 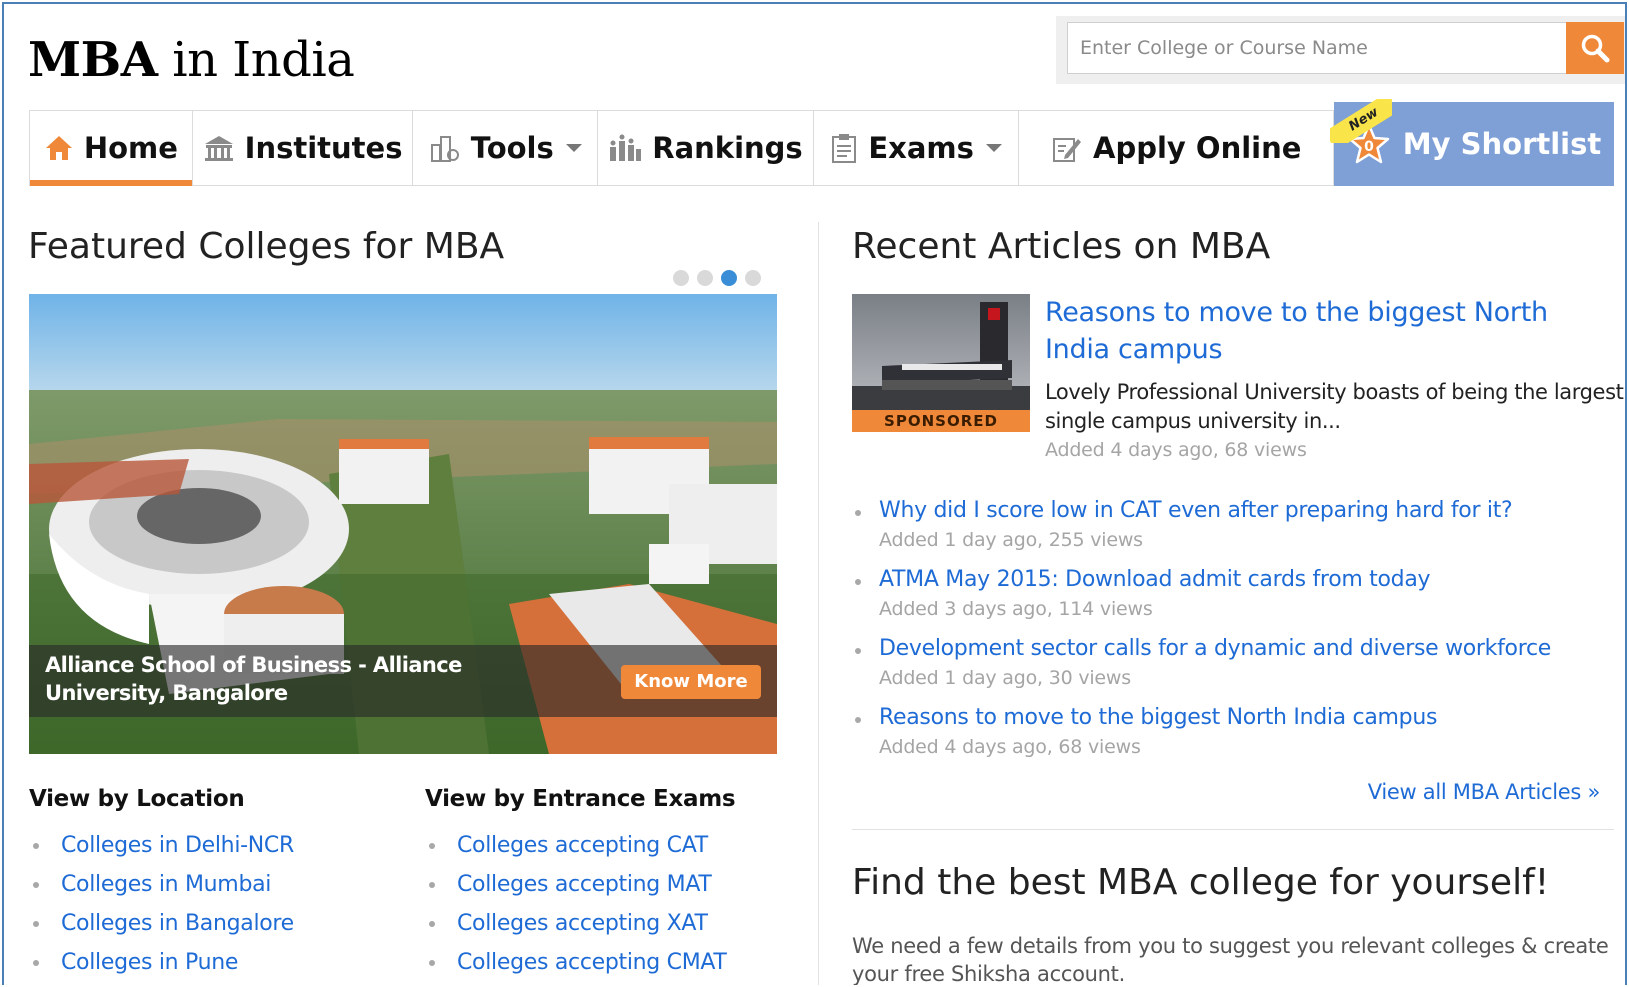 I want to click on article-meta: Added 4 days ago, 68 views, so click(x=1010, y=747).